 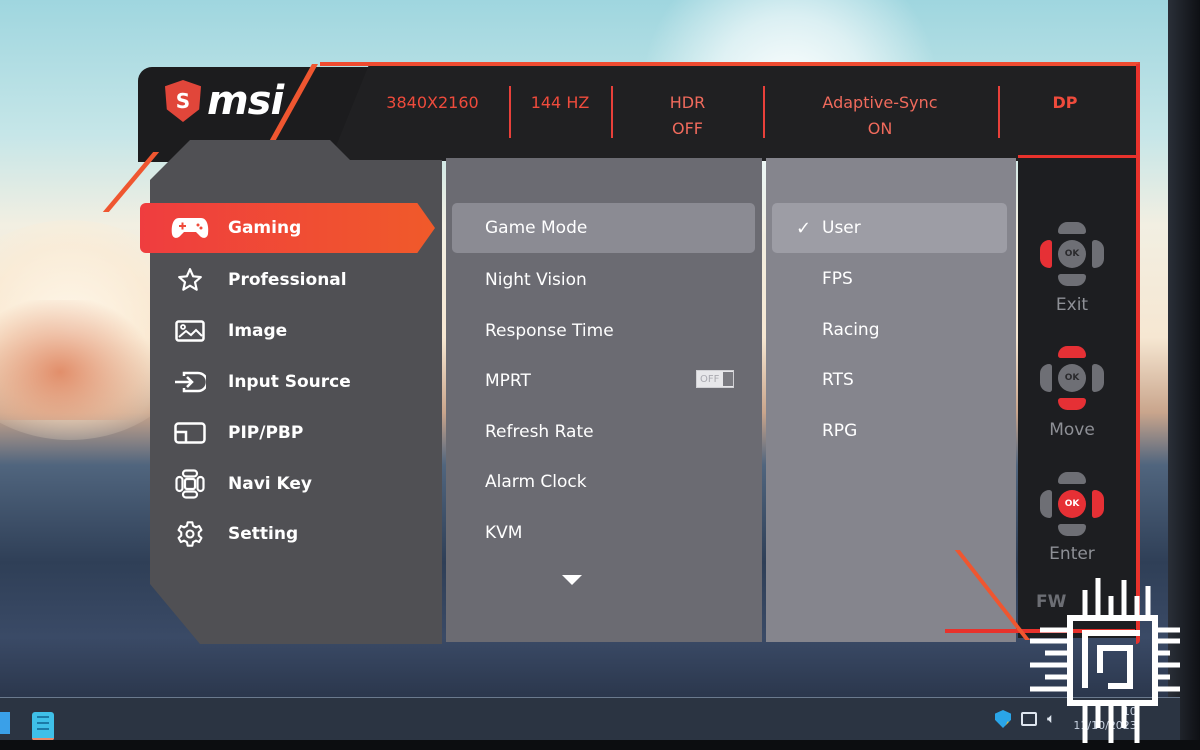 What do you see at coordinates (603, 280) in the screenshot?
I see `submenu-item-night-vision: Night Vision` at bounding box center [603, 280].